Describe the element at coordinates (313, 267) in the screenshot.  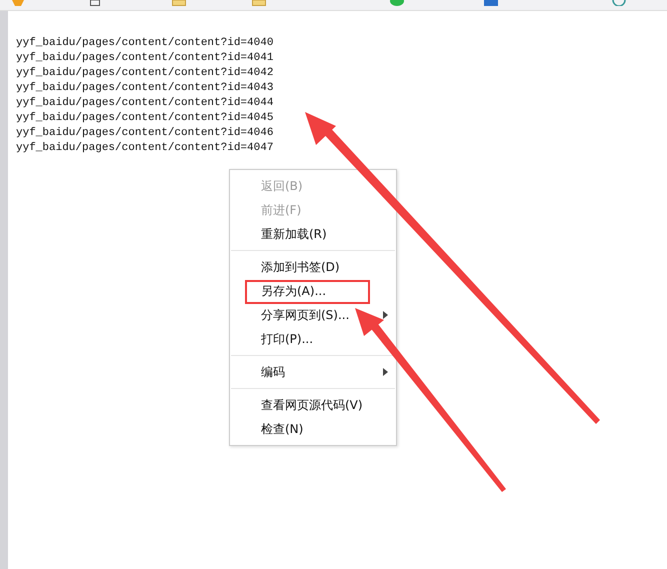
I see `menu-item: 添加到书签(D)` at that location.